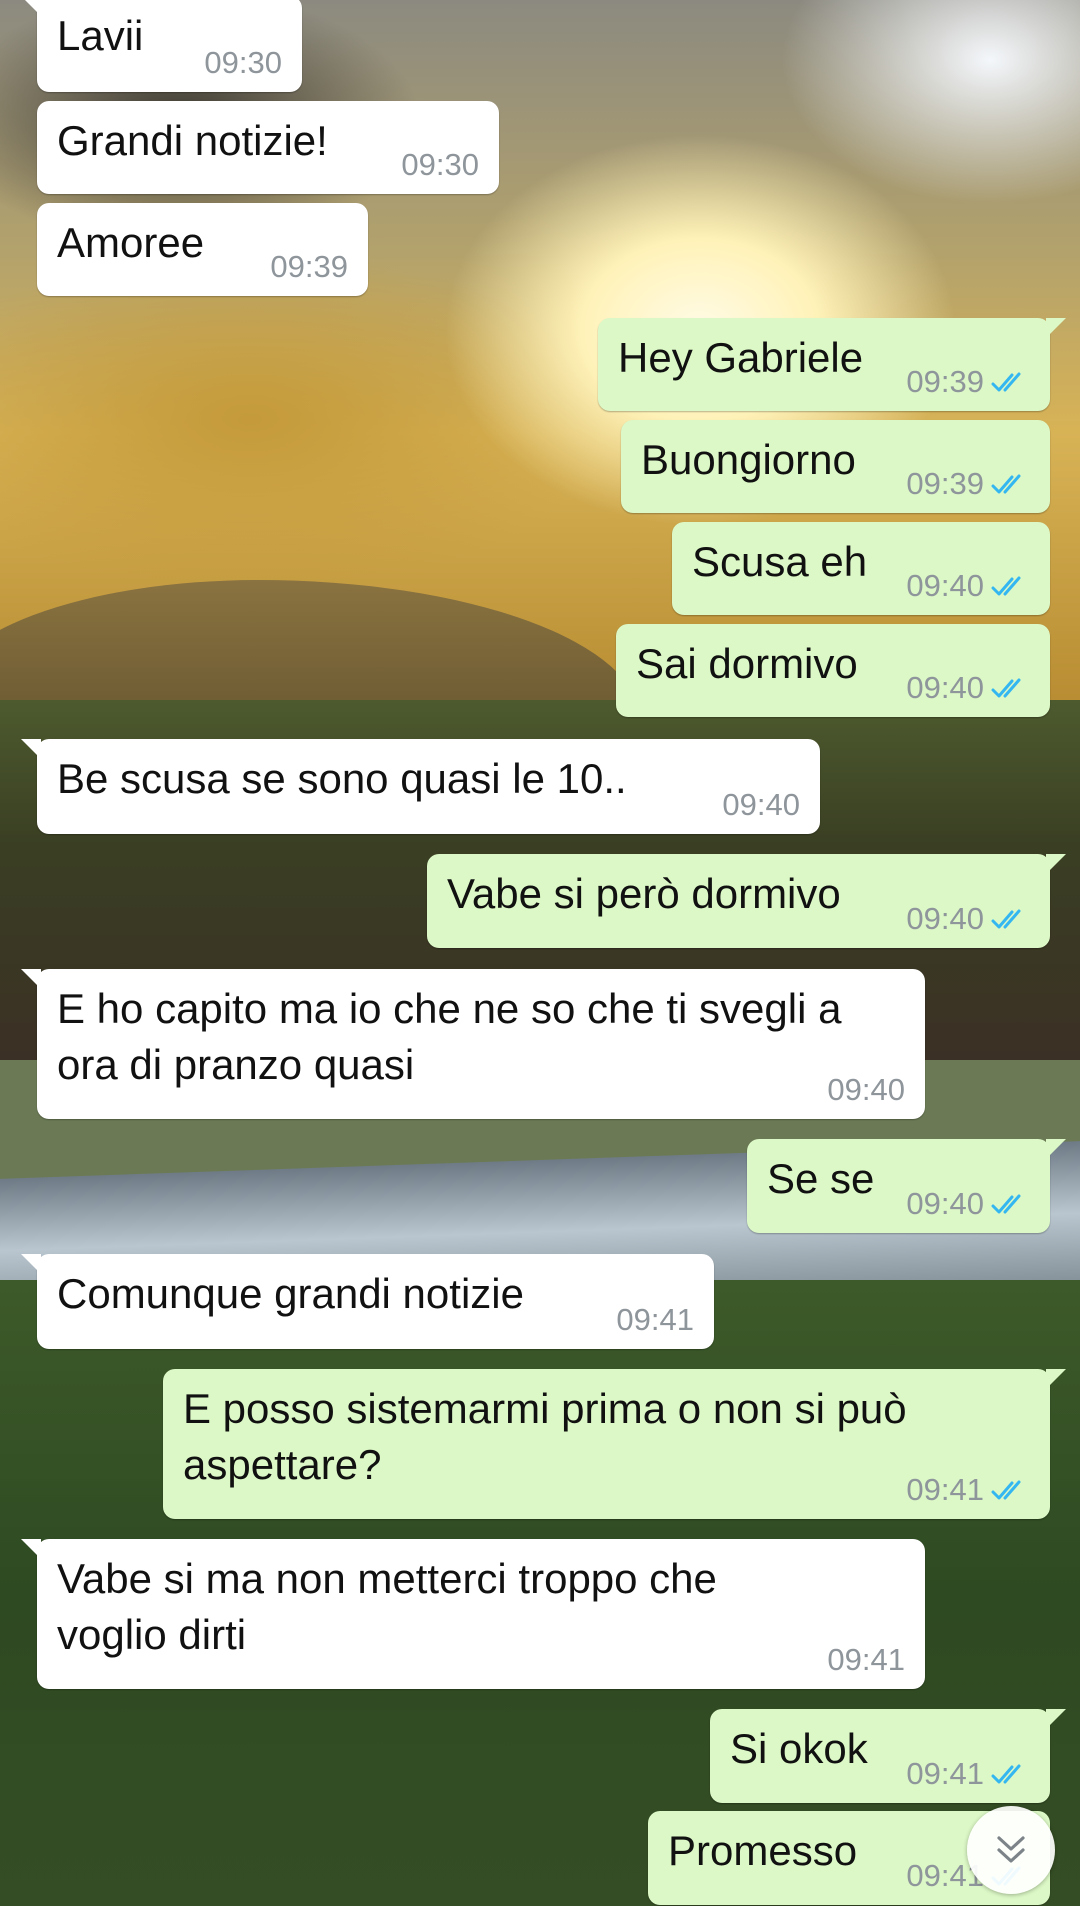 The image size is (1080, 1906). Describe the element at coordinates (202, 249) in the screenshot. I see `message-bubble-incoming: Amoree 09:39` at that location.